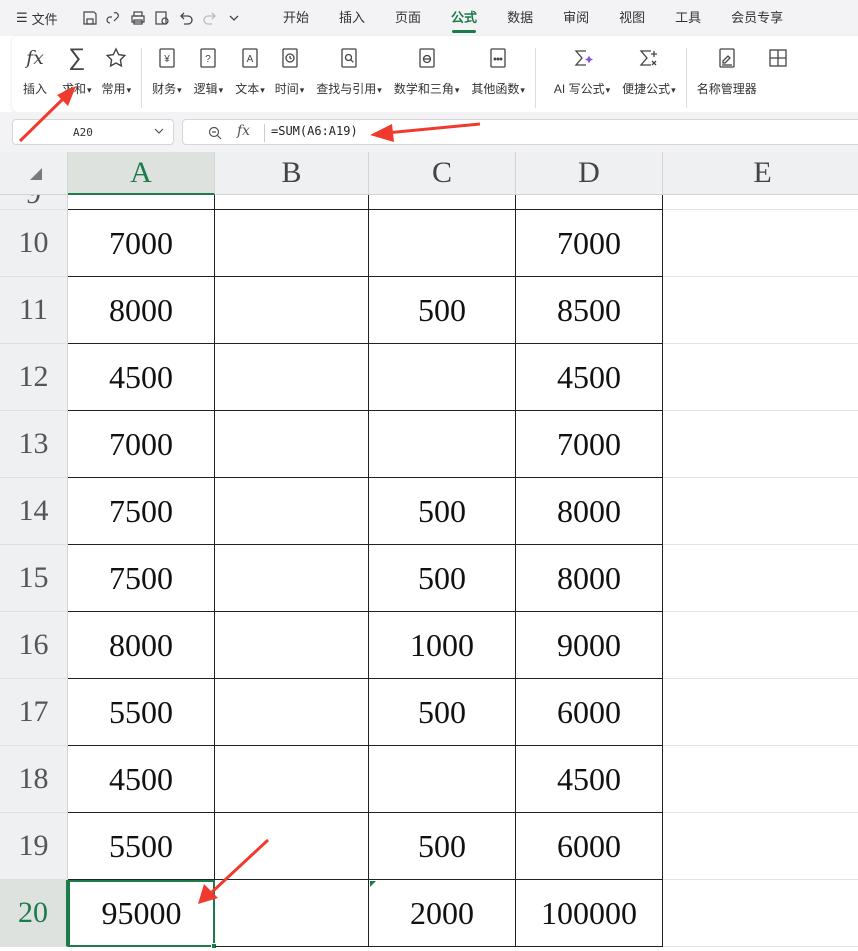  I want to click on cell-b10, so click(292, 243).